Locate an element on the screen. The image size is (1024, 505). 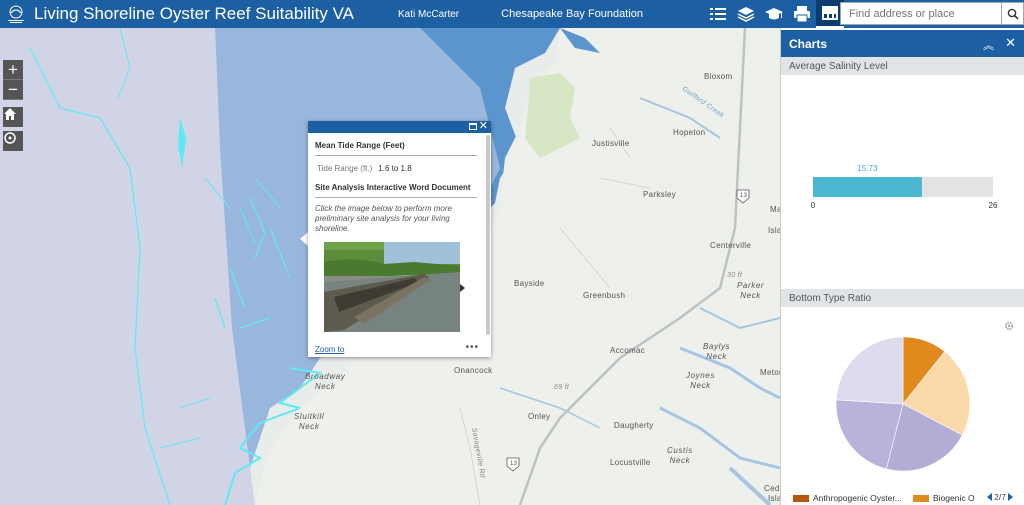
legend-item: Biogenic O is located at coordinates (944, 498).